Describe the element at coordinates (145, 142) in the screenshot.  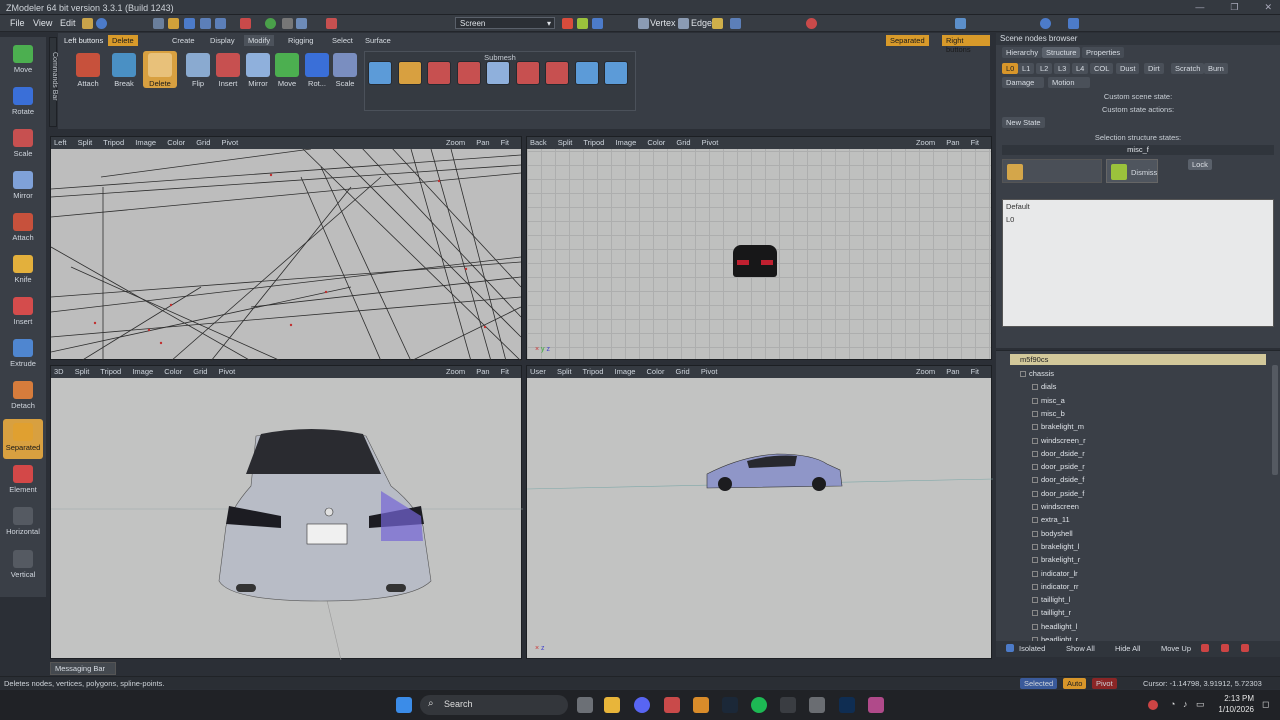
I see `viewport-left-image: Image` at that location.